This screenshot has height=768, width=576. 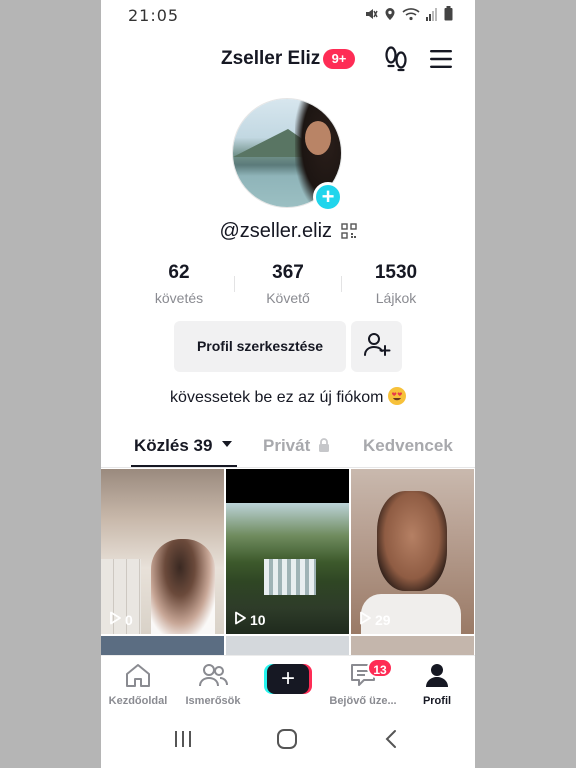 What do you see at coordinates (396, 396) in the screenshot?
I see `heart-eyes-emoji-icon` at bounding box center [396, 396].